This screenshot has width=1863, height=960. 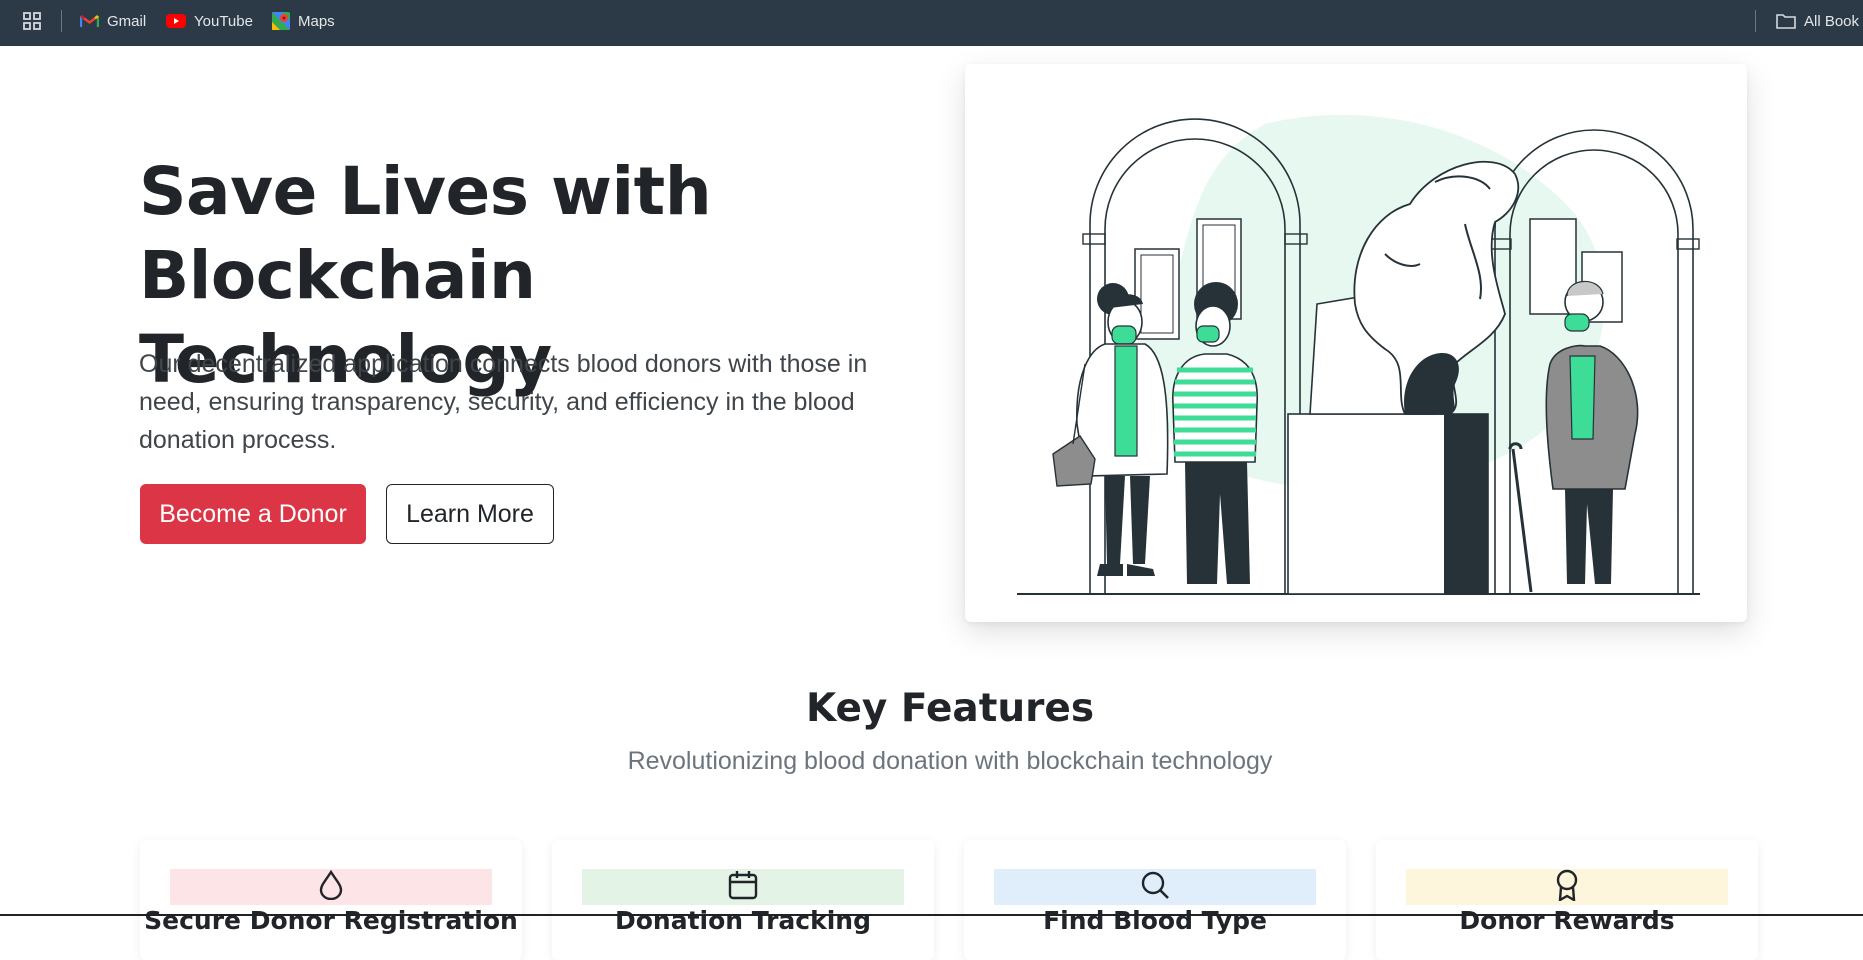 I want to click on bookmark-gmail-label: Gmail, so click(x=127, y=21).